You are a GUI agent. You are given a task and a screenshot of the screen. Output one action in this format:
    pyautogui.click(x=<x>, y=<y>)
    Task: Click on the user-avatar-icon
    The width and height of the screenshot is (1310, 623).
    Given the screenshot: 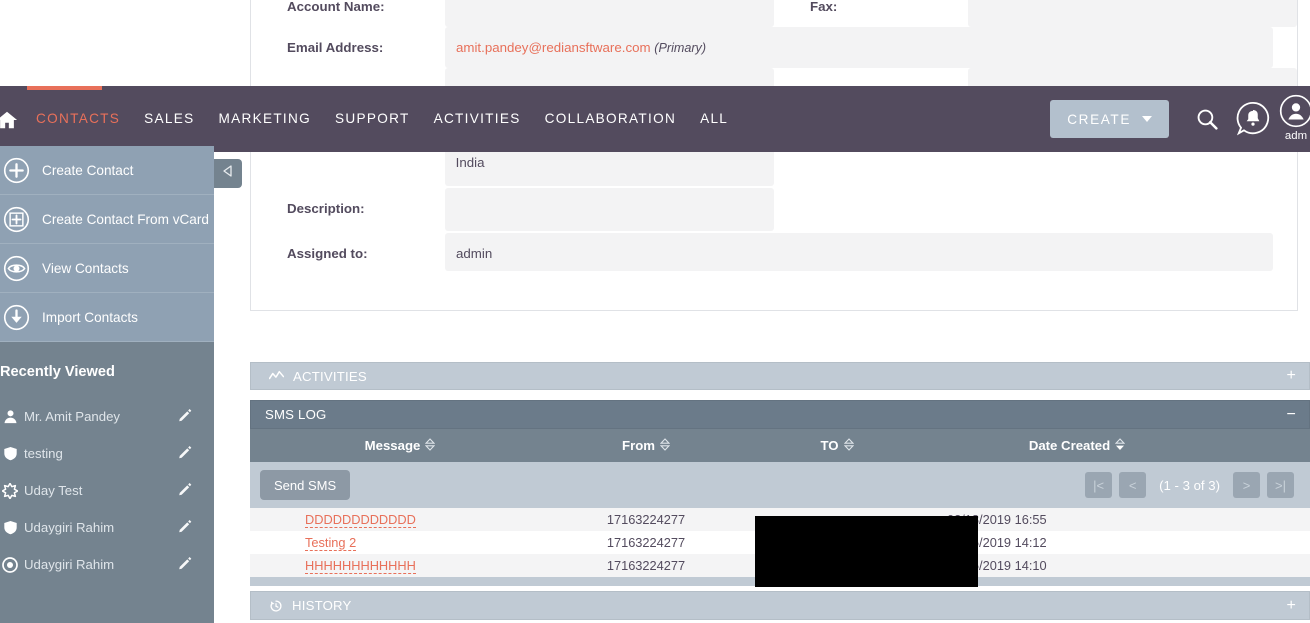 What is the action you would take?
    pyautogui.click(x=1294, y=110)
    